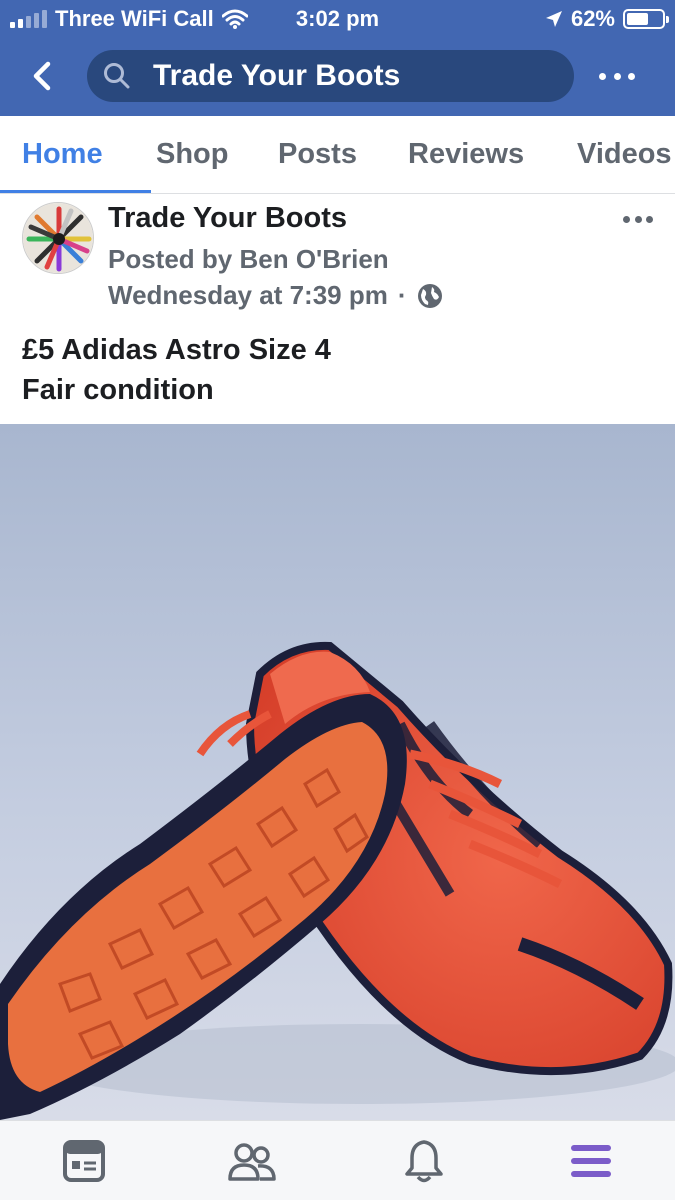  Describe the element at coordinates (62, 154) in the screenshot. I see `tab-home: Home` at that location.